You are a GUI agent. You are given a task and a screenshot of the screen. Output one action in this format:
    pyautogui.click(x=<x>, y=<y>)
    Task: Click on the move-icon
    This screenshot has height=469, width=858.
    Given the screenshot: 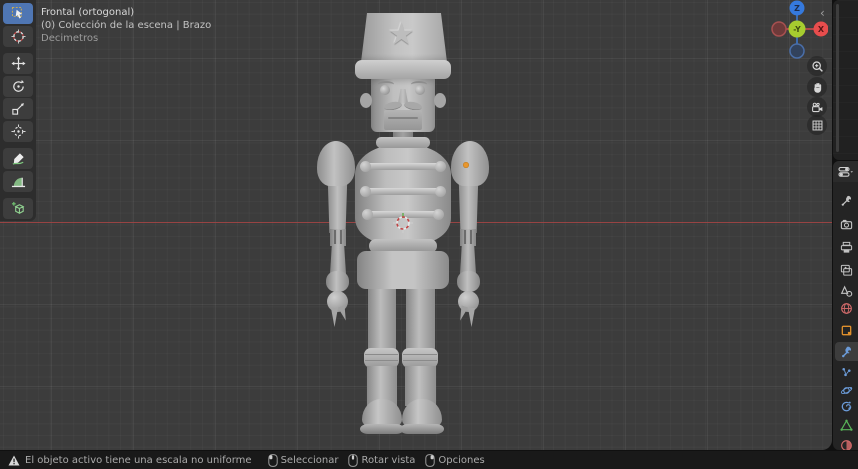 What is the action you would take?
    pyautogui.click(x=18, y=63)
    